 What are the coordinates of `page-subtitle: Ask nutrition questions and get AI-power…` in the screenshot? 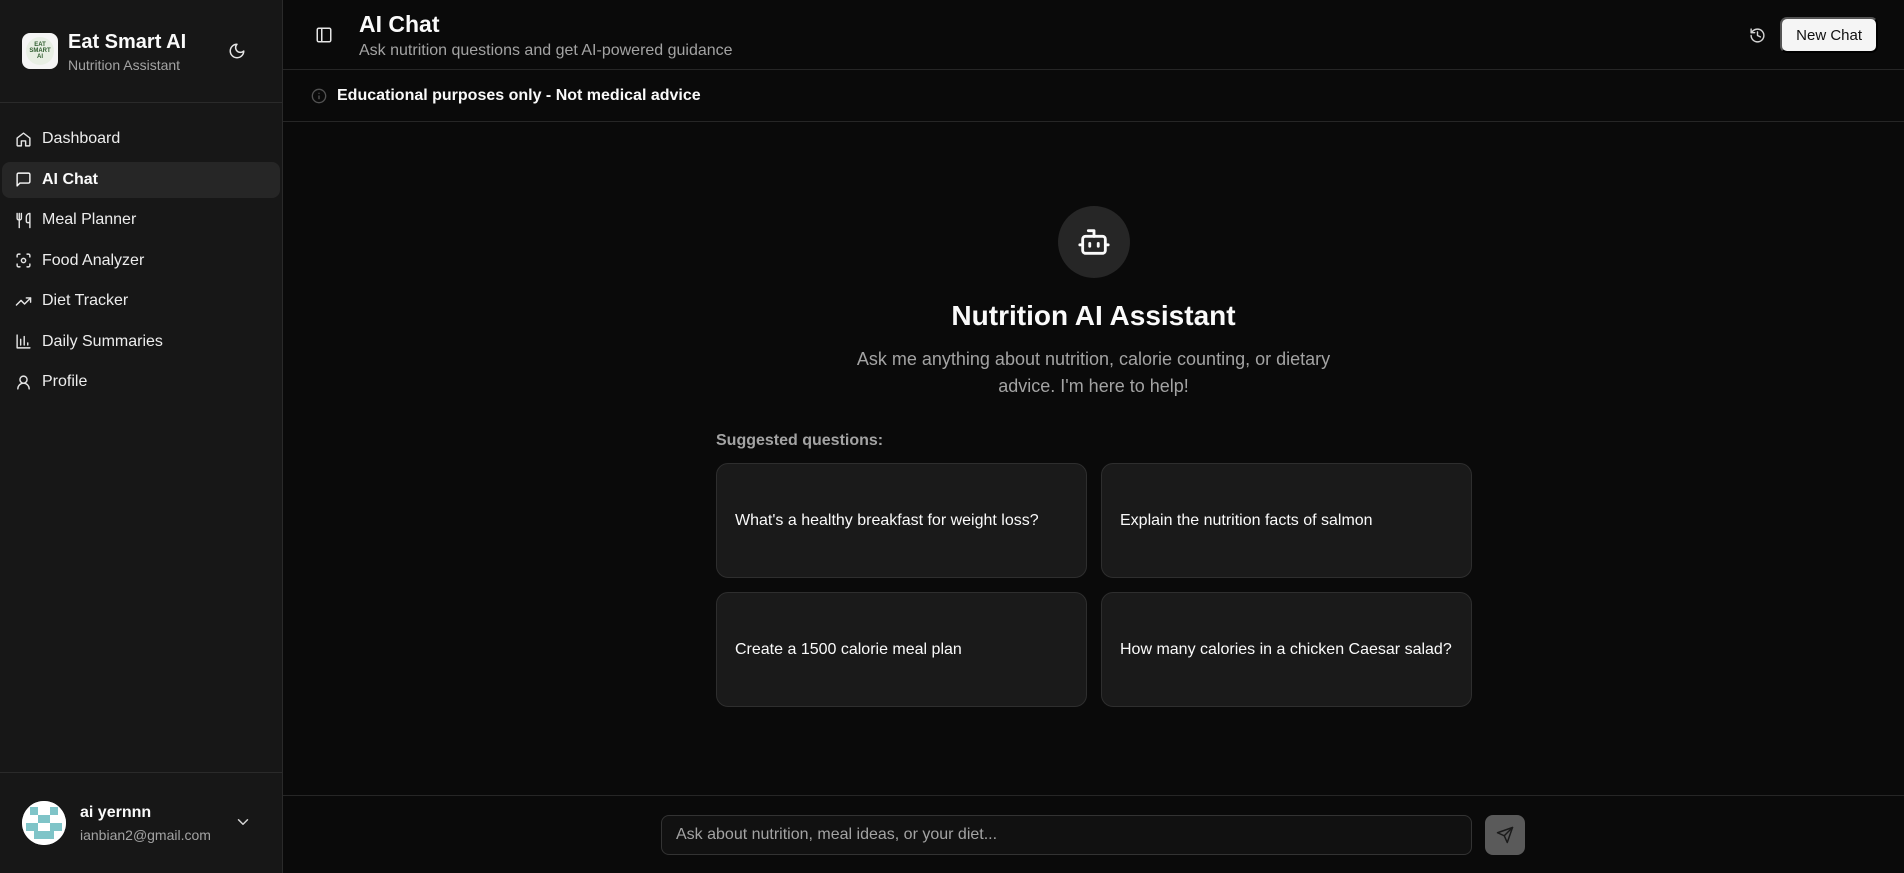 It's located at (546, 50).